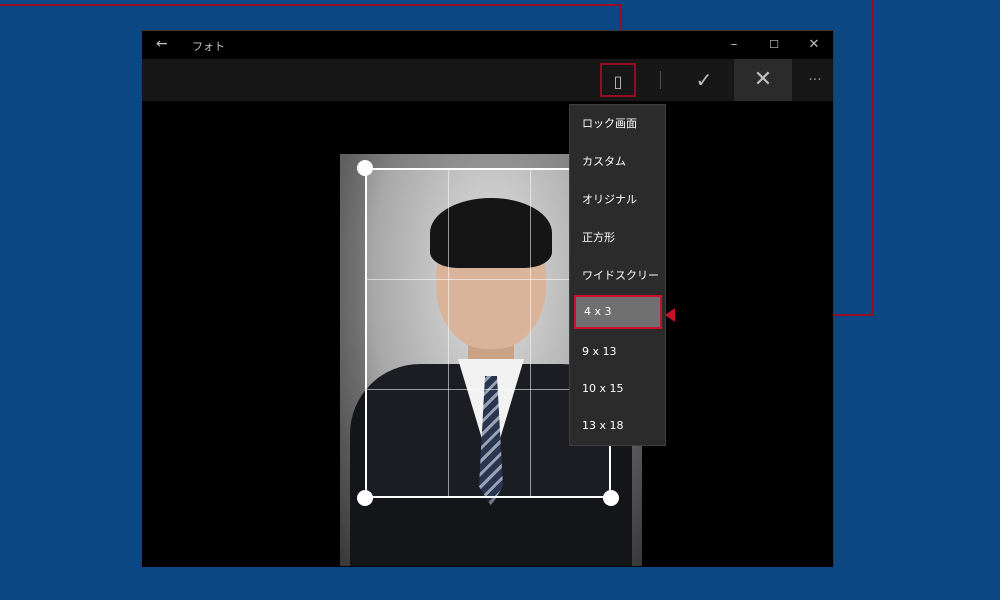  I want to click on title-bar: ← フォト – ☐ ✕, so click(487, 45).